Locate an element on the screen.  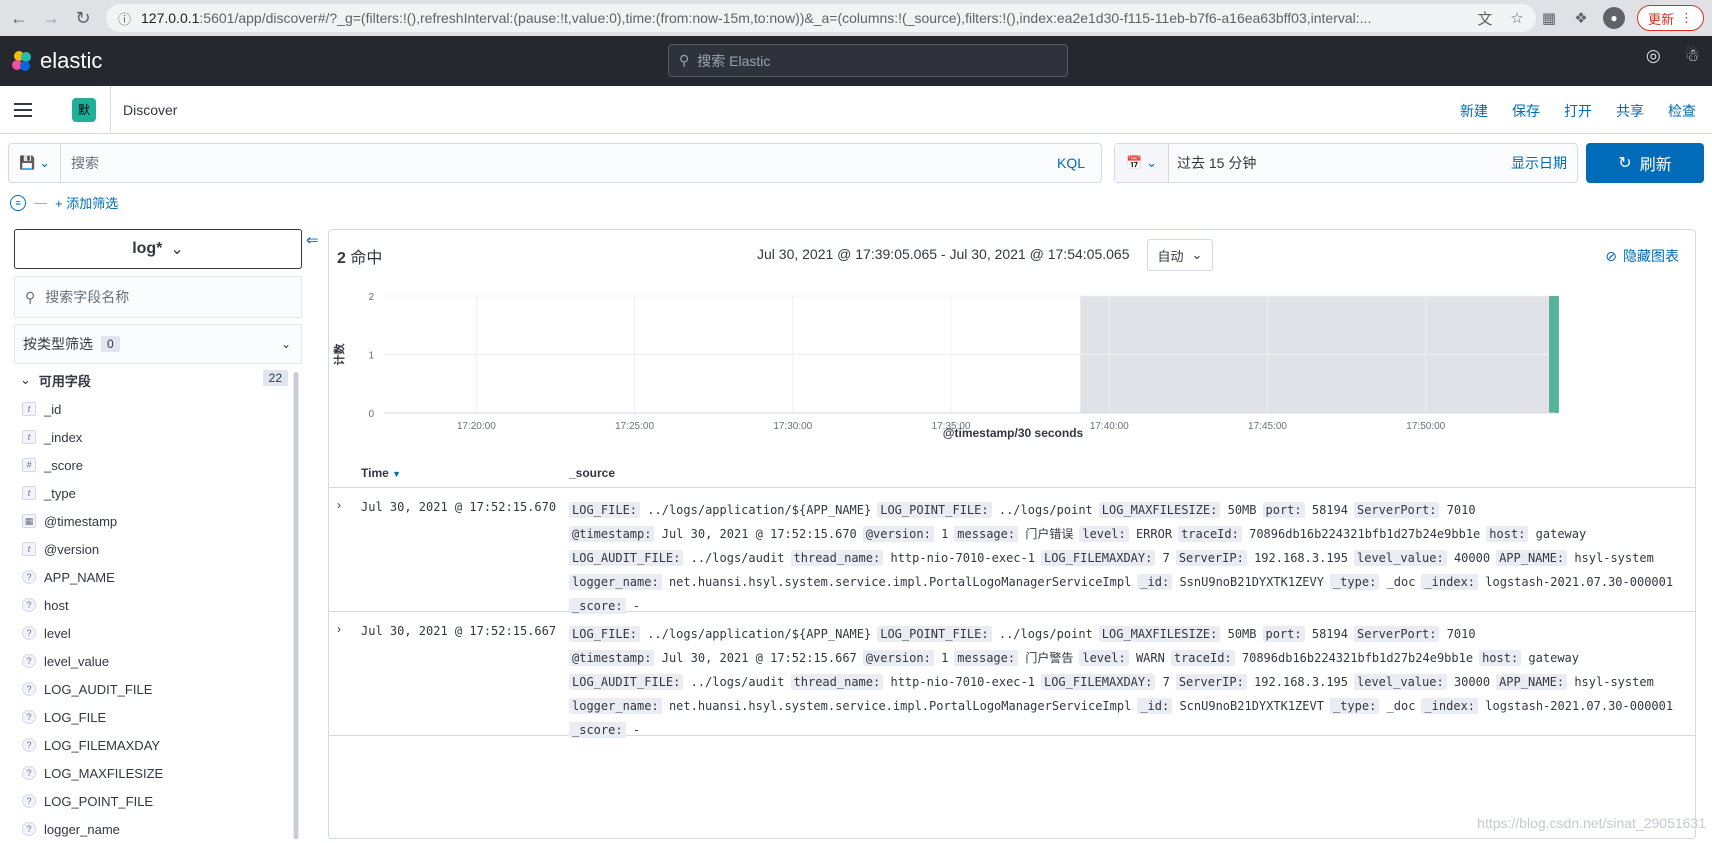
field-name: LOG_POINT_FILE is located at coordinates (99, 801).